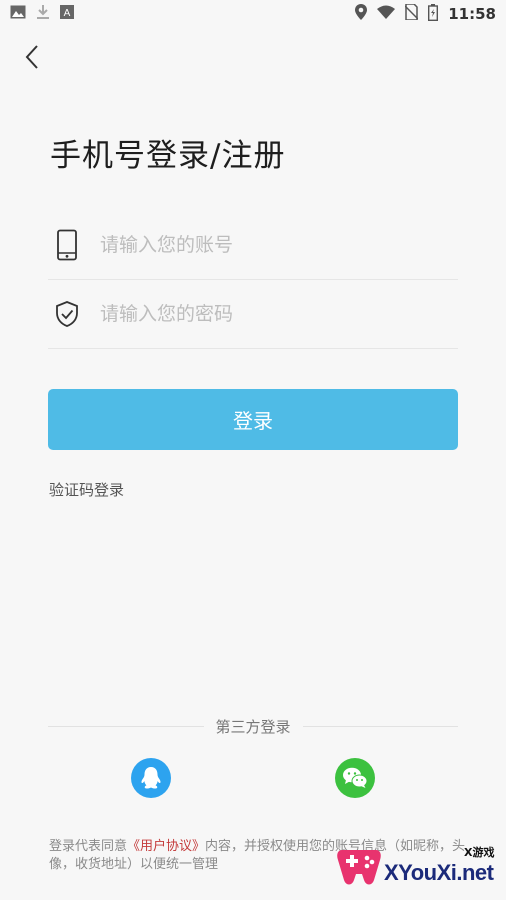 This screenshot has height=900, width=506. Describe the element at coordinates (126, 726) in the screenshot. I see `divider-line-left` at that location.